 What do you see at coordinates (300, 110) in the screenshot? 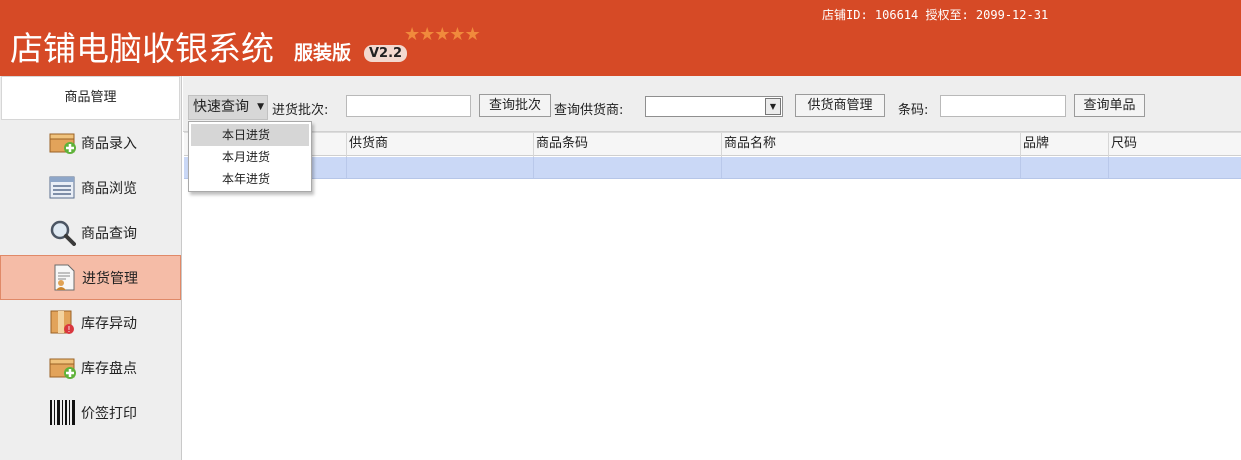
I see `batch-label: 进货批次:` at bounding box center [300, 110].